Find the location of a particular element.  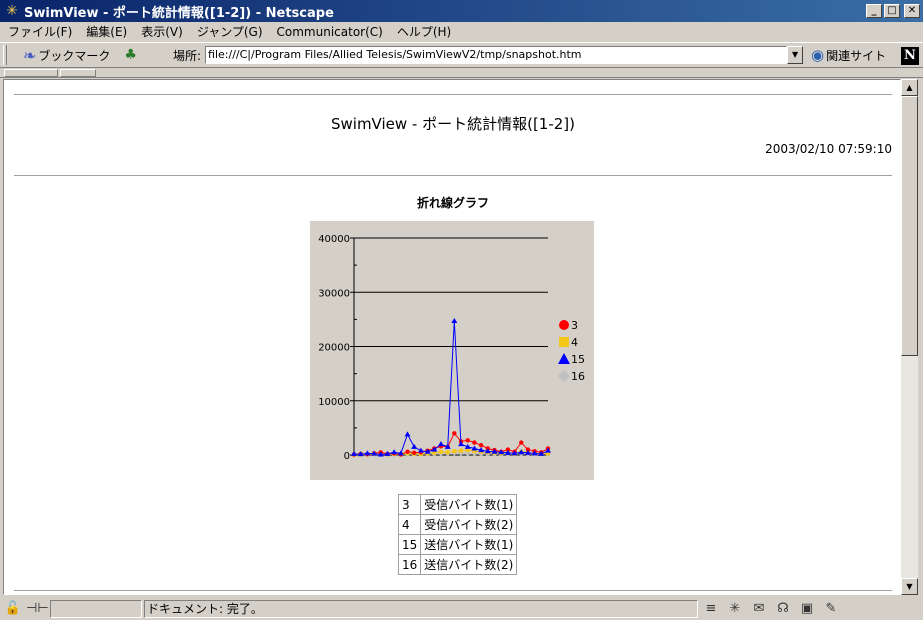

menu-edit: 編集(E) is located at coordinates (106, 31).